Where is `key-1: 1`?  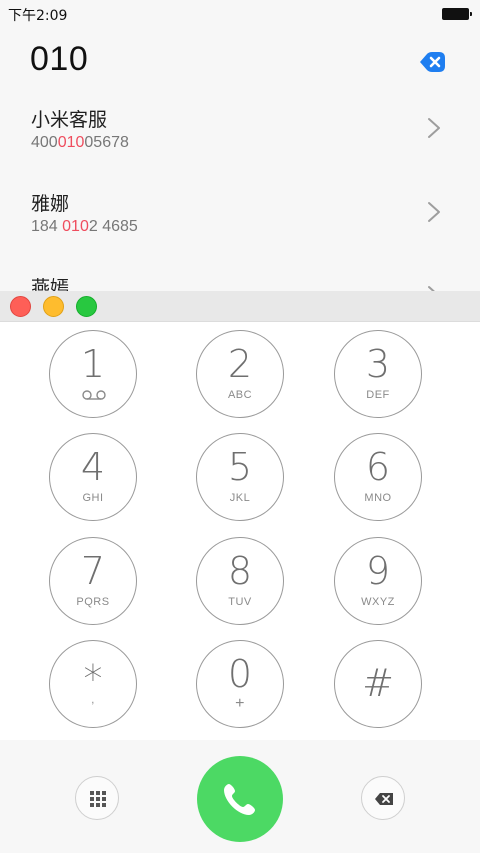 key-1: 1 is located at coordinates (93, 374).